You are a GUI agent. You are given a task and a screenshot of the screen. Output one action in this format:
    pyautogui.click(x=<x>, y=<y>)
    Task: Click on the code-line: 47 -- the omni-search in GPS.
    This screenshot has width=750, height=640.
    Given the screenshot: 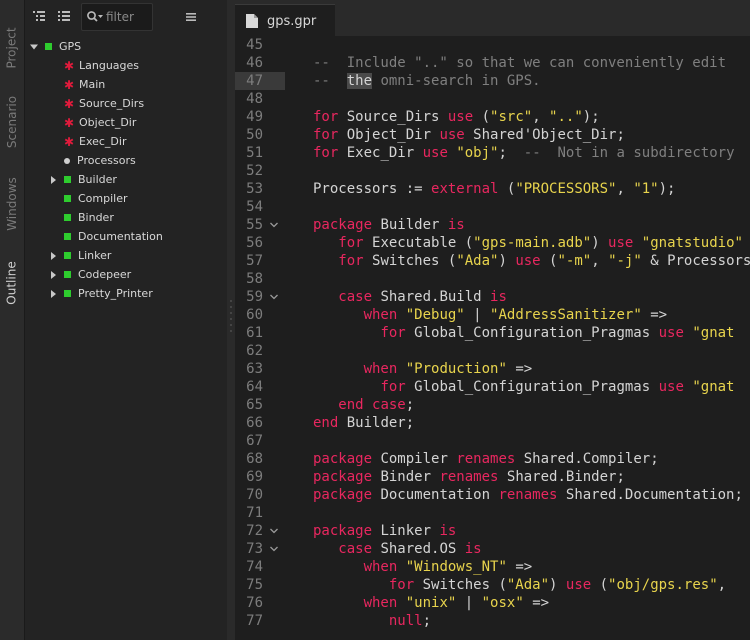 What is the action you would take?
    pyautogui.click(x=492, y=81)
    